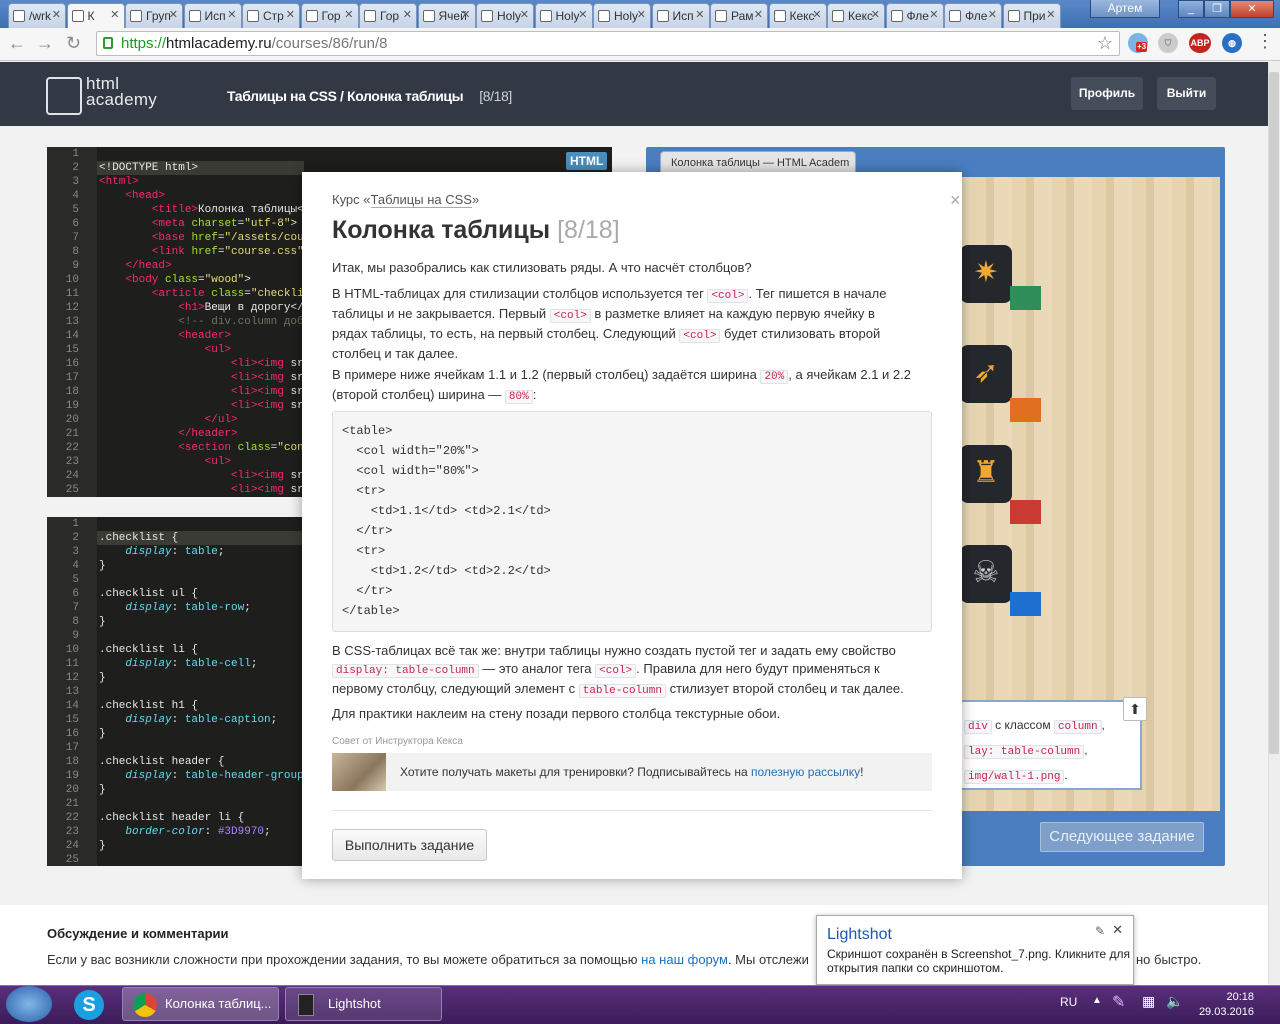  I want to click on browser-tab: Стр ✕, so click(271, 15).